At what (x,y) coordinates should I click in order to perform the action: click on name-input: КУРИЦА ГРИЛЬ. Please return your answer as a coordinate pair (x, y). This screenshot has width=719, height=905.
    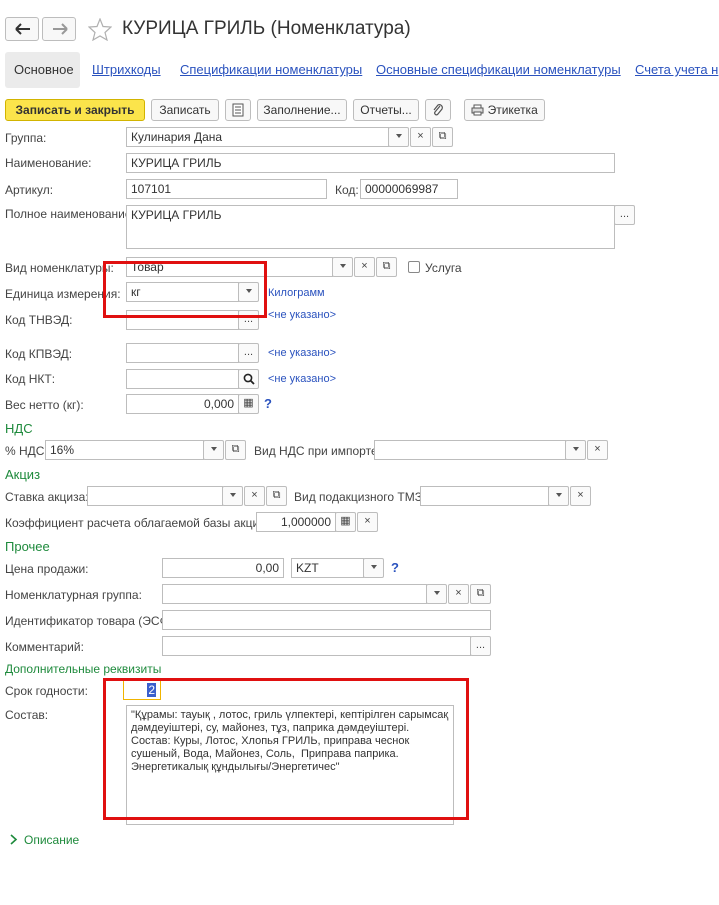
    Looking at the image, I should click on (370, 163).